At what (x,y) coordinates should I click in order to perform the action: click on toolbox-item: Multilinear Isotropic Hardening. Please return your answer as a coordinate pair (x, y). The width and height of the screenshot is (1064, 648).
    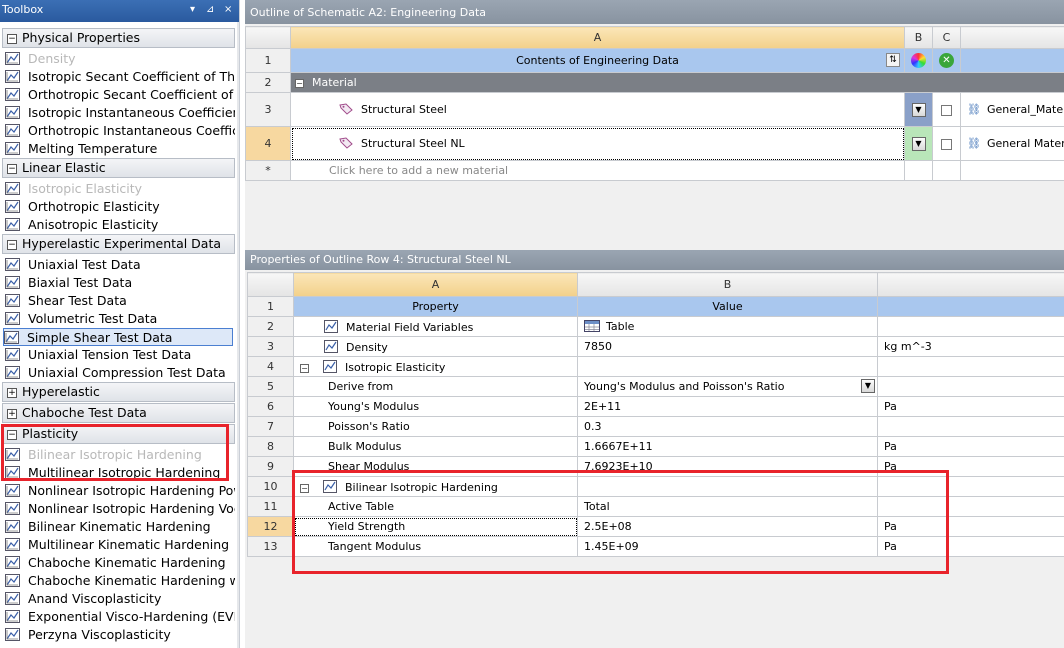
    Looking at the image, I should click on (120, 473).